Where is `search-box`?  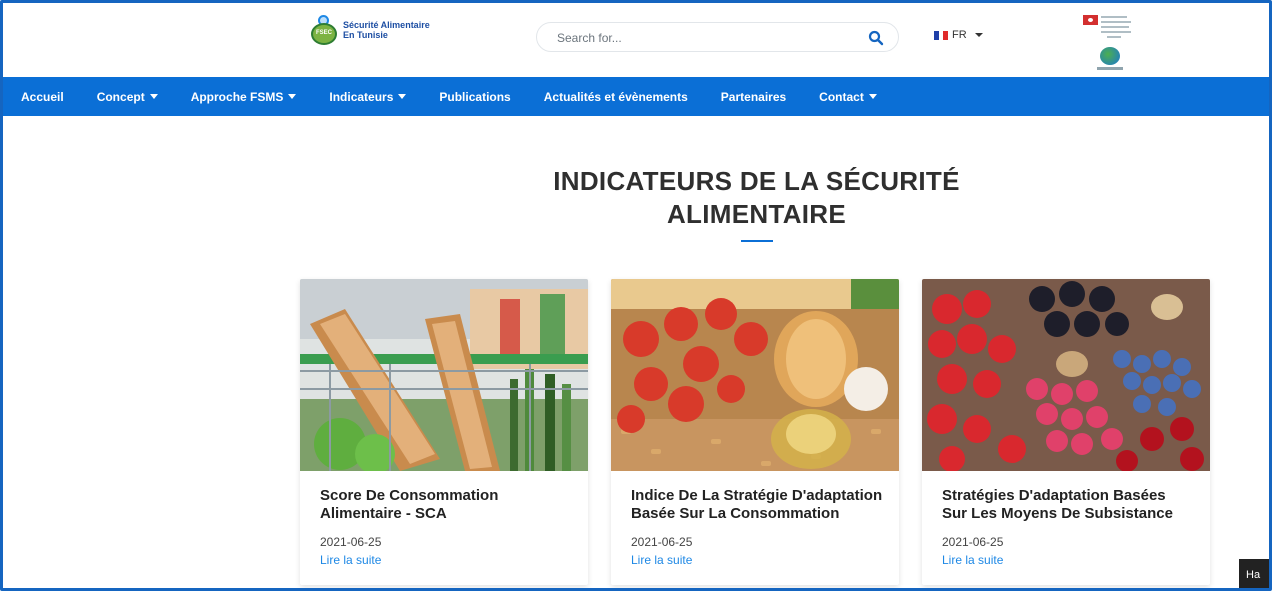
search-box is located at coordinates (717, 37).